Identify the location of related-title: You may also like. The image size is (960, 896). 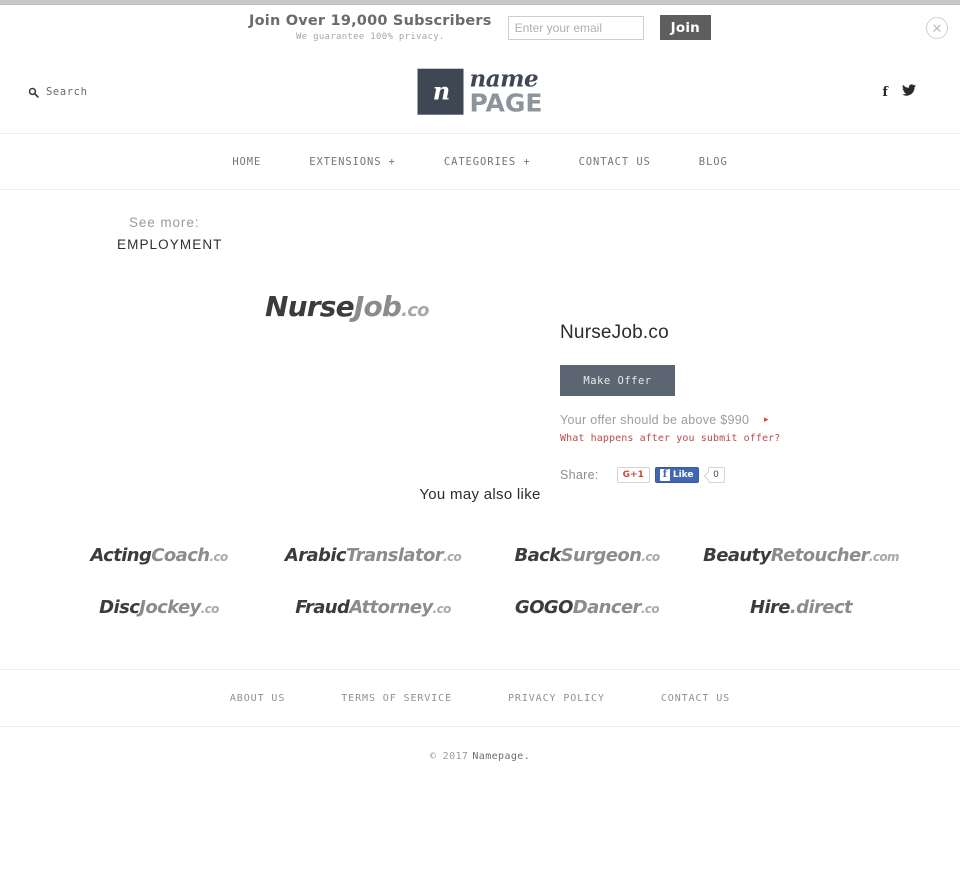
(480, 494).